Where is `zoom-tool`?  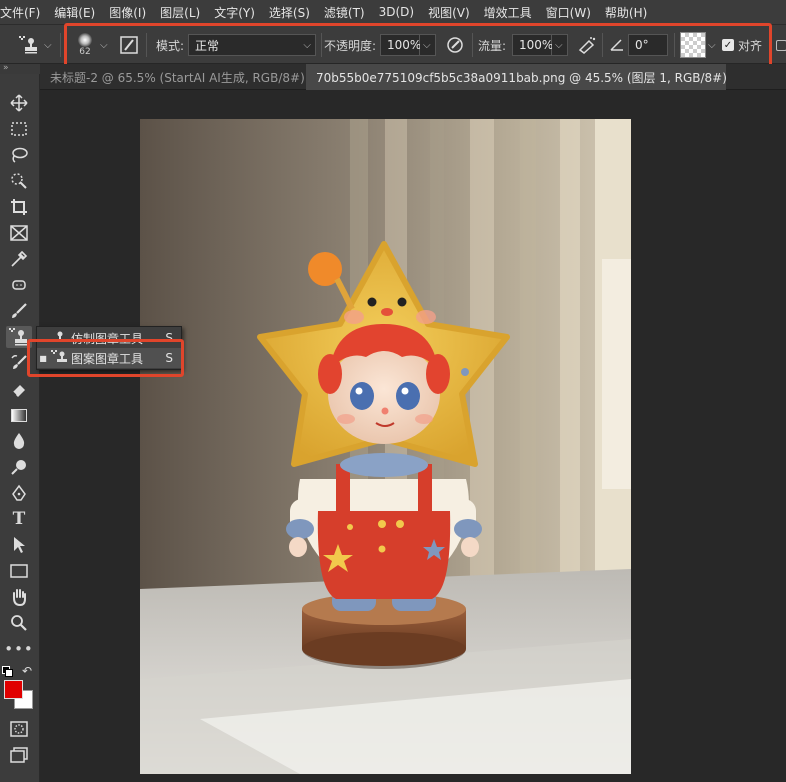 zoom-tool is located at coordinates (19, 623).